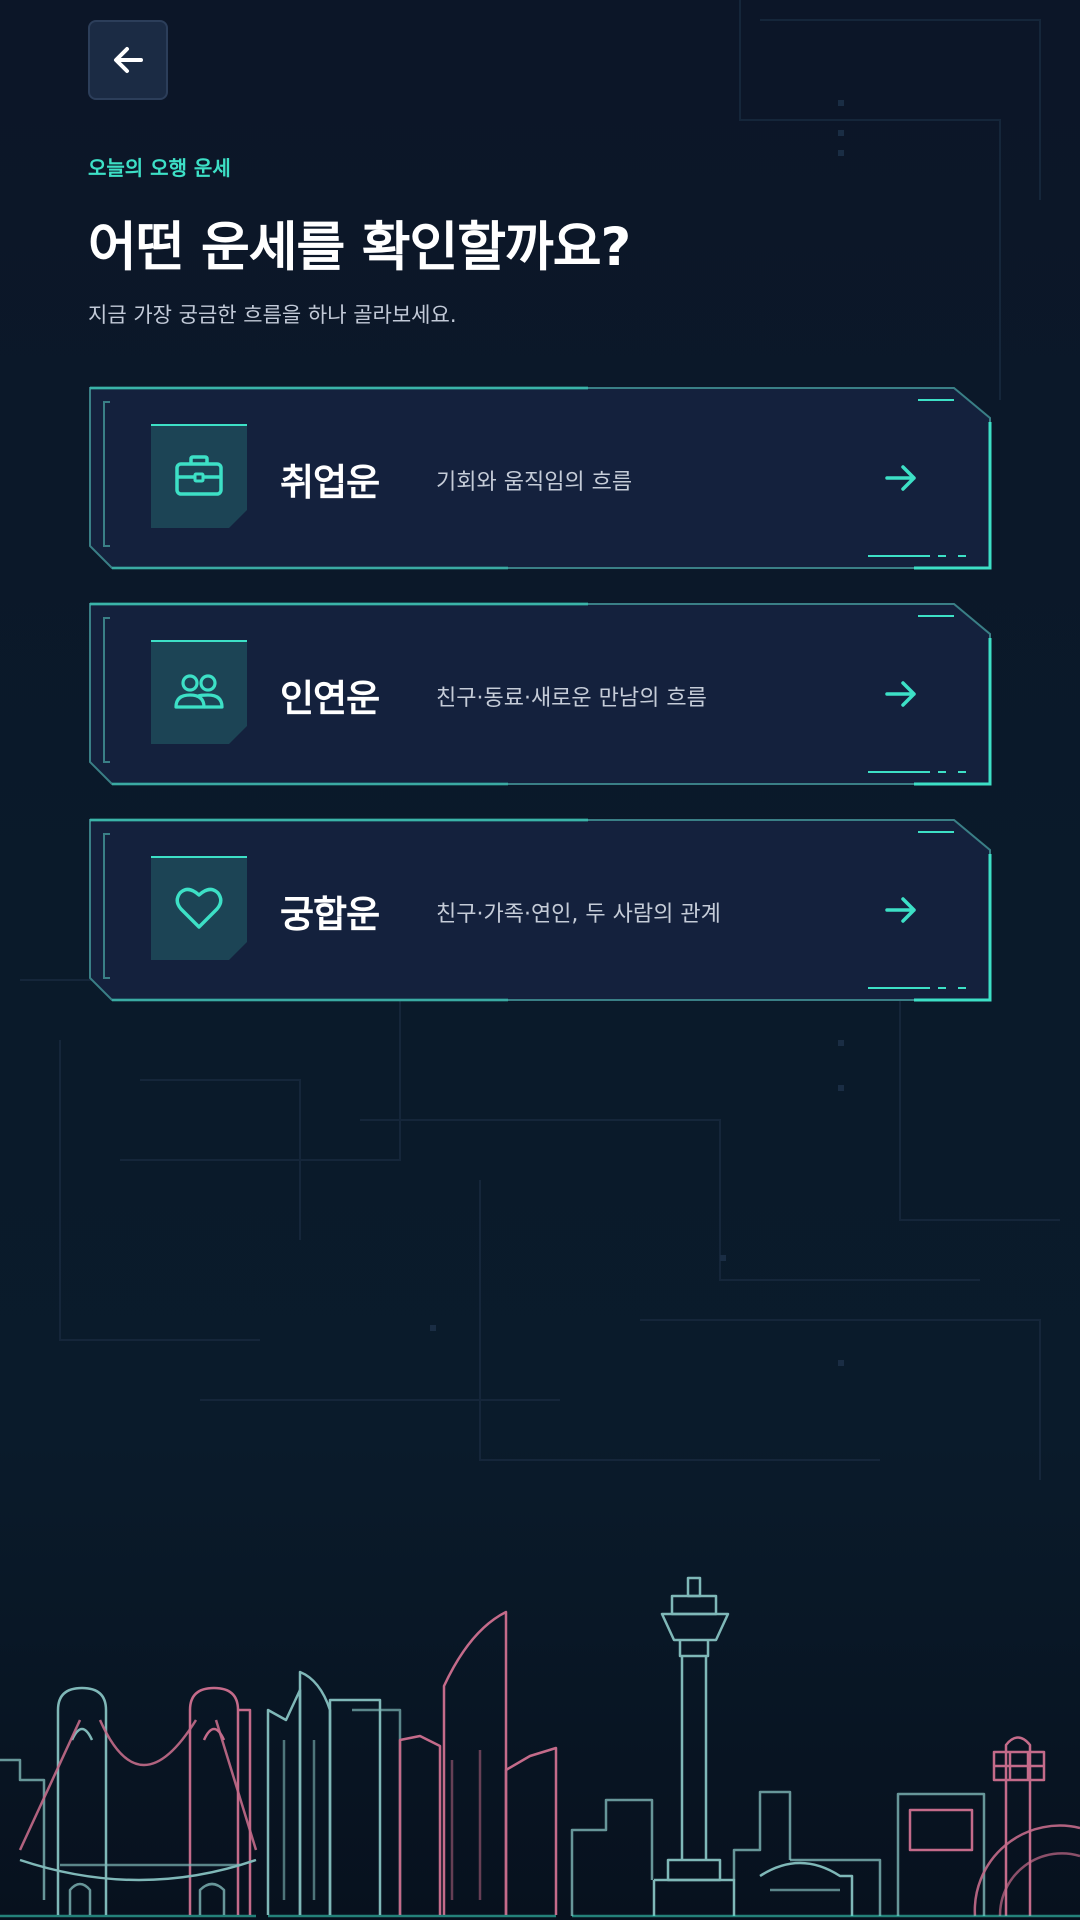 The image size is (1080, 1920). I want to click on card-description: 친구·동료·새로운 만남의 흐름, so click(571, 698).